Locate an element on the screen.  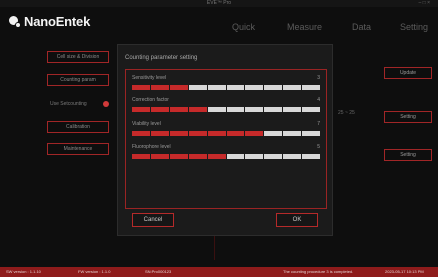
calibration-button: Calibration is located at coordinates (78, 127).